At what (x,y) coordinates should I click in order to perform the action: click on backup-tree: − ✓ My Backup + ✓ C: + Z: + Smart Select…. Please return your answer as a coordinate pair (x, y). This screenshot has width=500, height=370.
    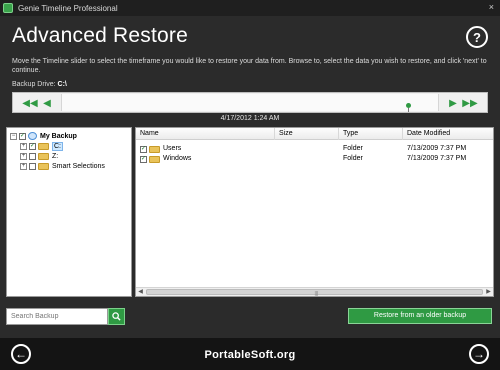
    Looking at the image, I should click on (69, 212).